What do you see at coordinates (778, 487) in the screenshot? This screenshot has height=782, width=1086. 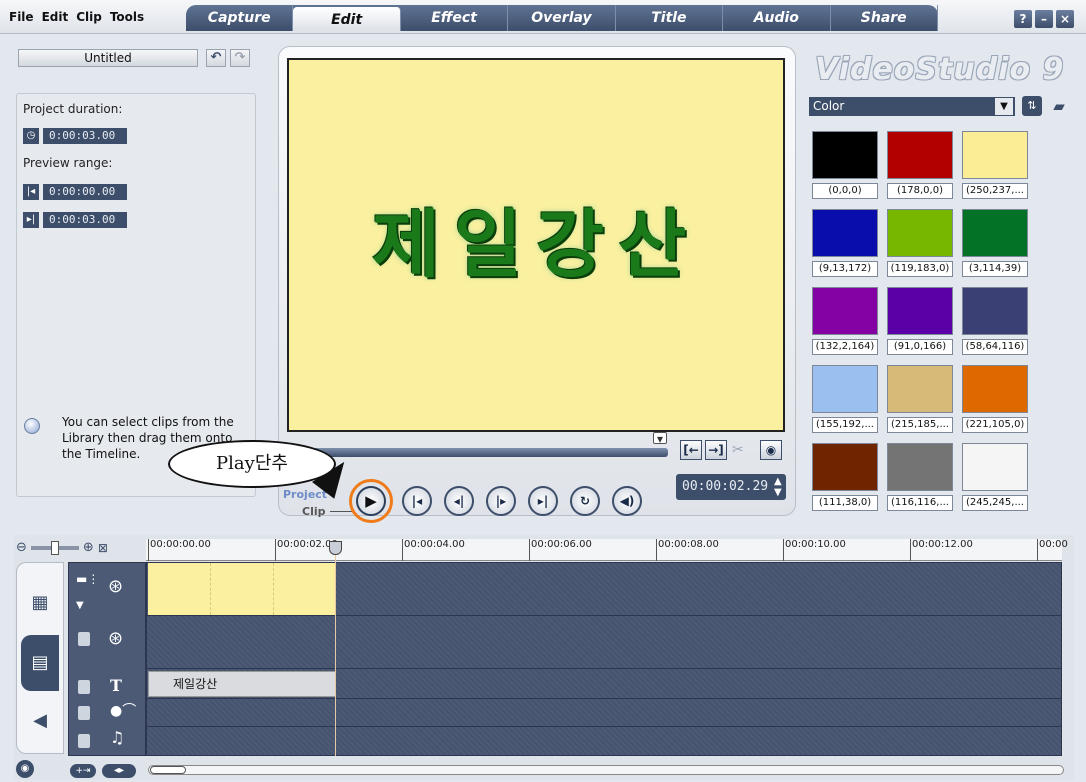 I see `timecode-stepper-icon: ▲ ▼` at bounding box center [778, 487].